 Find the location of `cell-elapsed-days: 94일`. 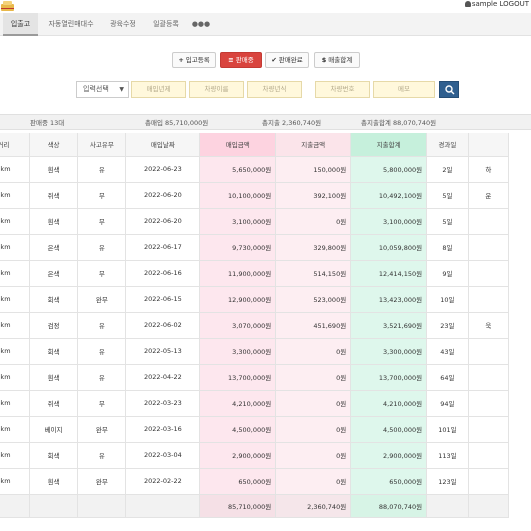

cell-elapsed-days: 94일 is located at coordinates (447, 403).